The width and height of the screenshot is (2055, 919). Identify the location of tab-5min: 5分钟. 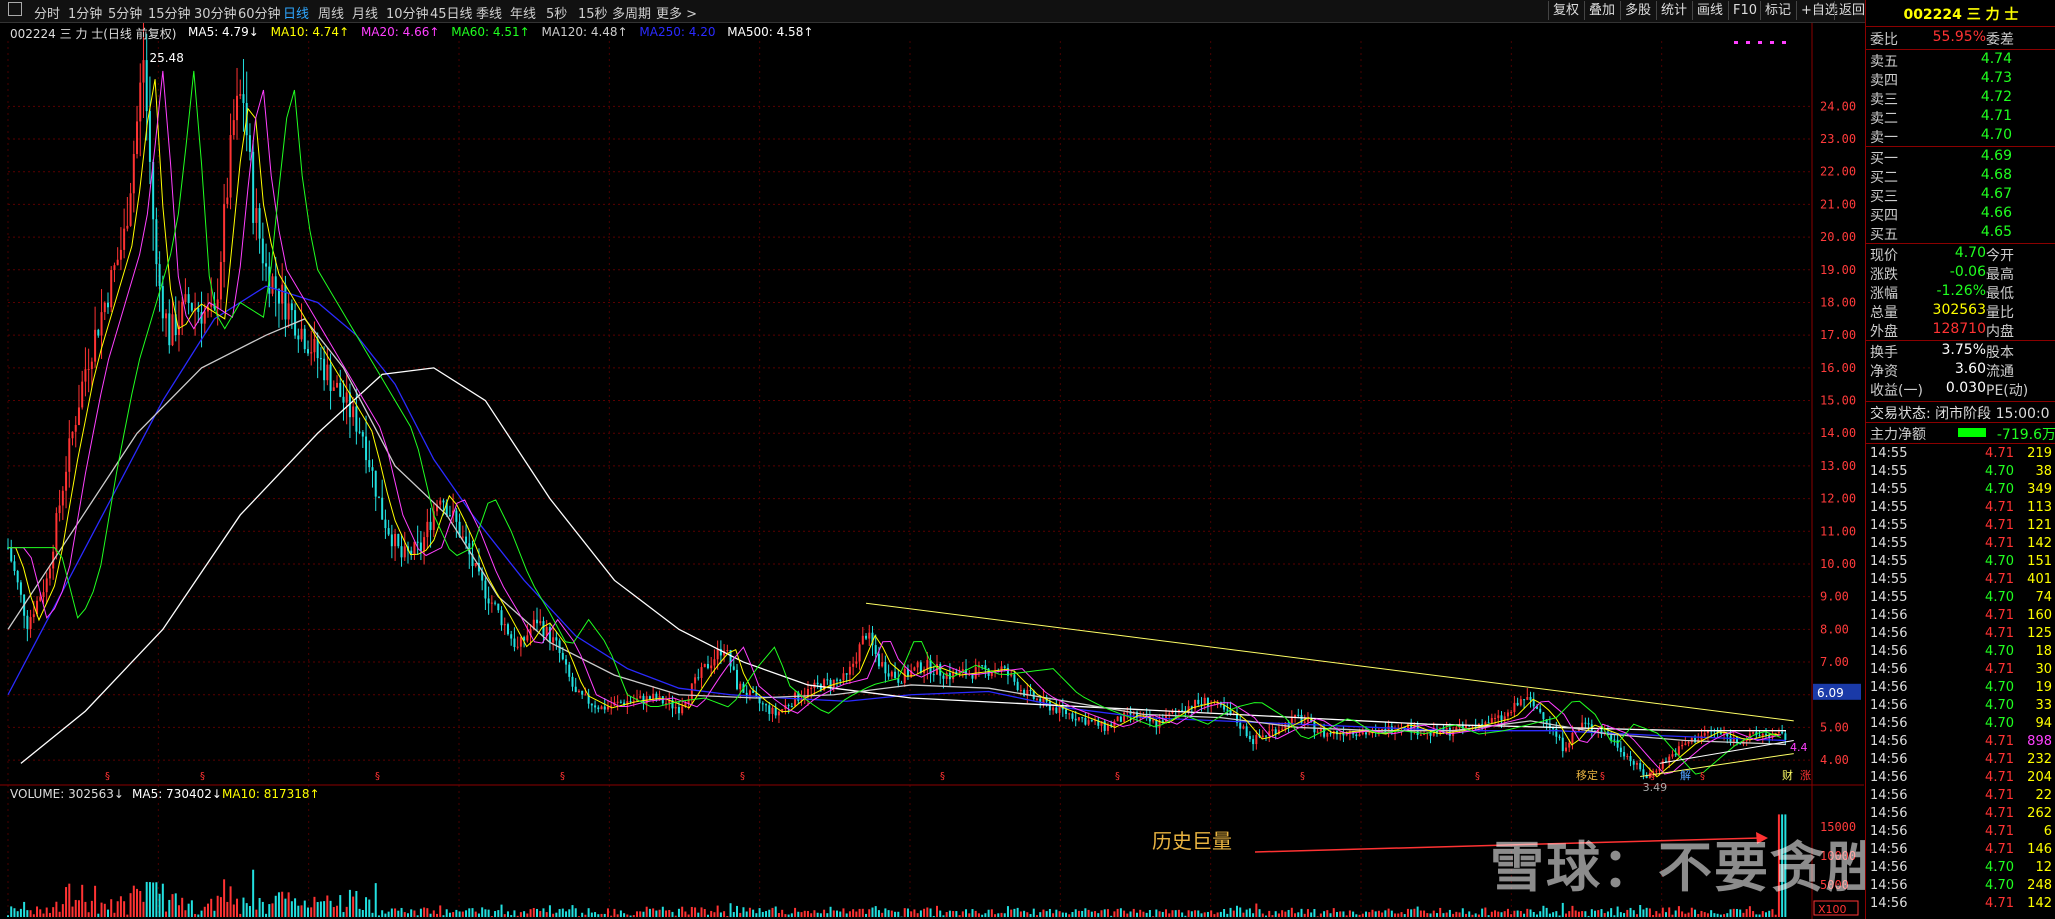
(125, 12).